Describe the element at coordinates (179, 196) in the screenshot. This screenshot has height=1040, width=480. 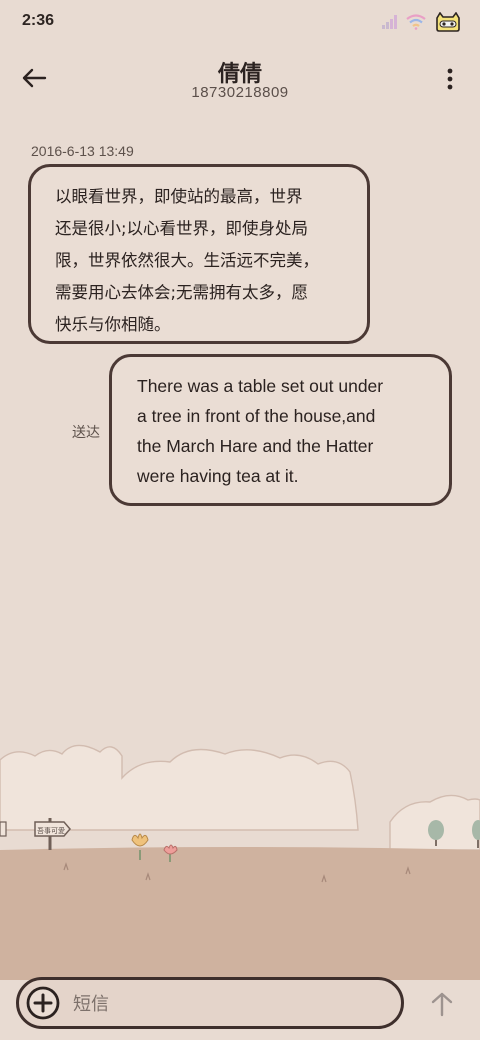
I see `message-line: 以眼看世界，即使站的最高，世界` at that location.